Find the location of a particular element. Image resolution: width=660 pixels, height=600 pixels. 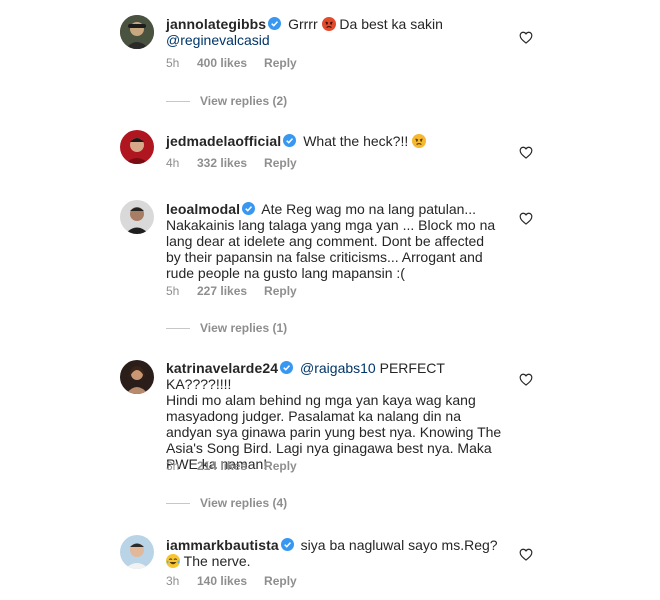

comment-meta: 3h 214 likes Reply is located at coordinates (231, 466).